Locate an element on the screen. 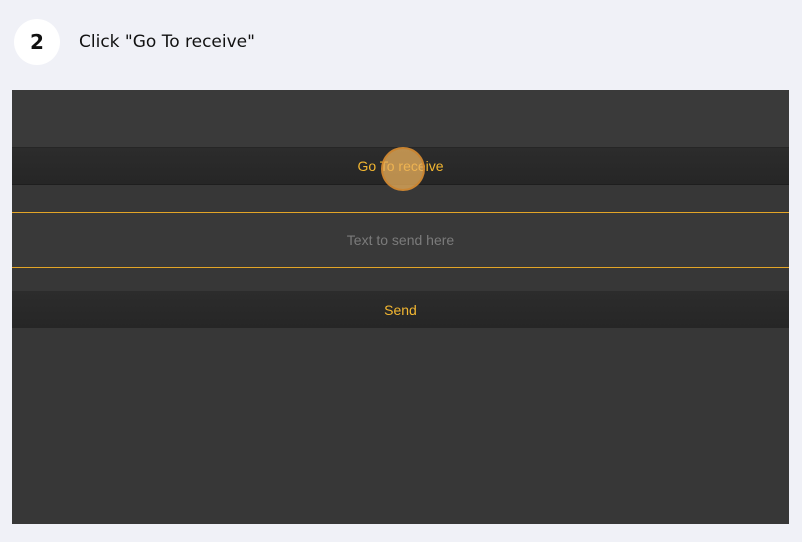 Image resolution: width=802 pixels, height=542 pixels. step-instruction: Click "Go To receive" is located at coordinates (167, 42).